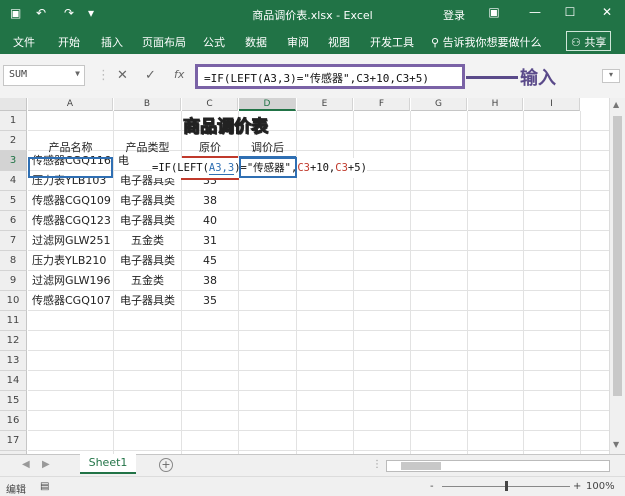  Describe the element at coordinates (552, 104) in the screenshot. I see `column-header-i: I` at that location.